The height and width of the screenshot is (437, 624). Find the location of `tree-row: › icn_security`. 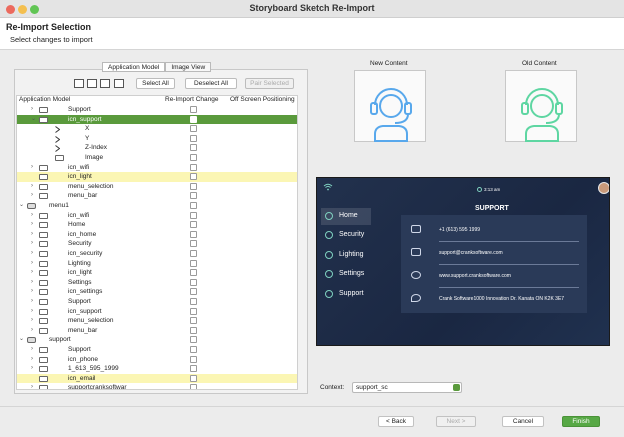

tree-row: › icn_security is located at coordinates (157, 254).